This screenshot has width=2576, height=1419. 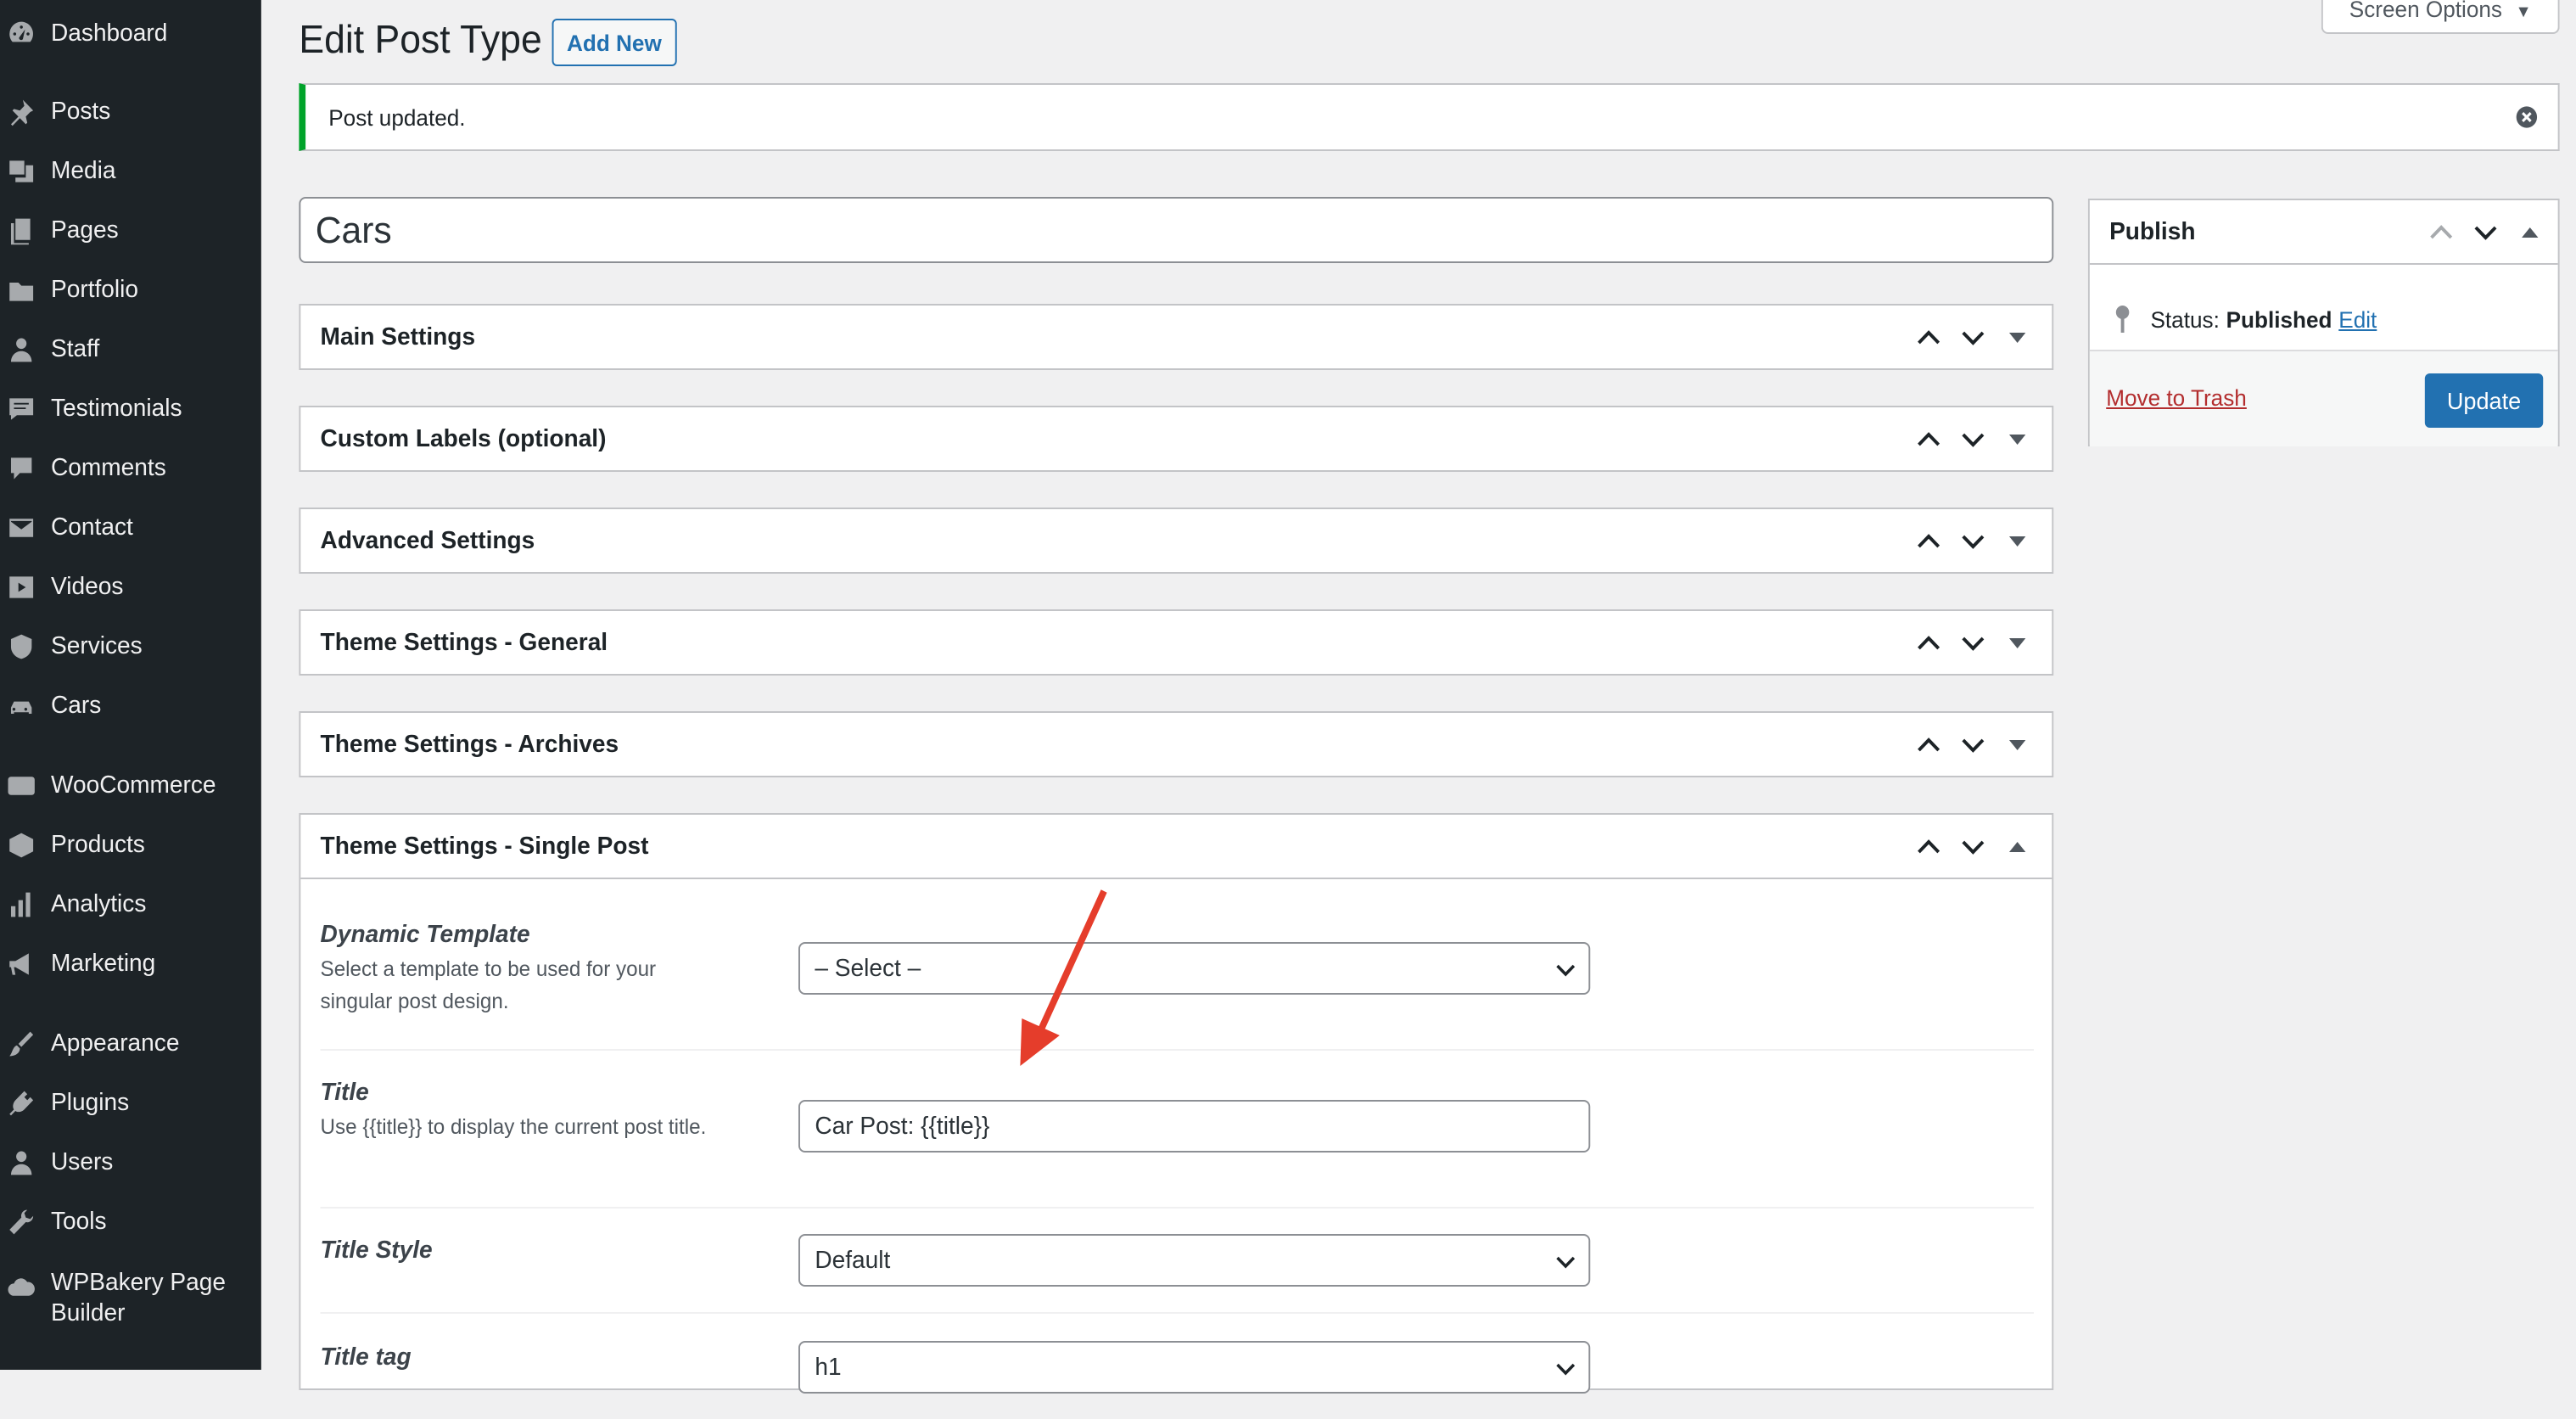 I want to click on page-title: Edit Post Type, so click(x=420, y=39).